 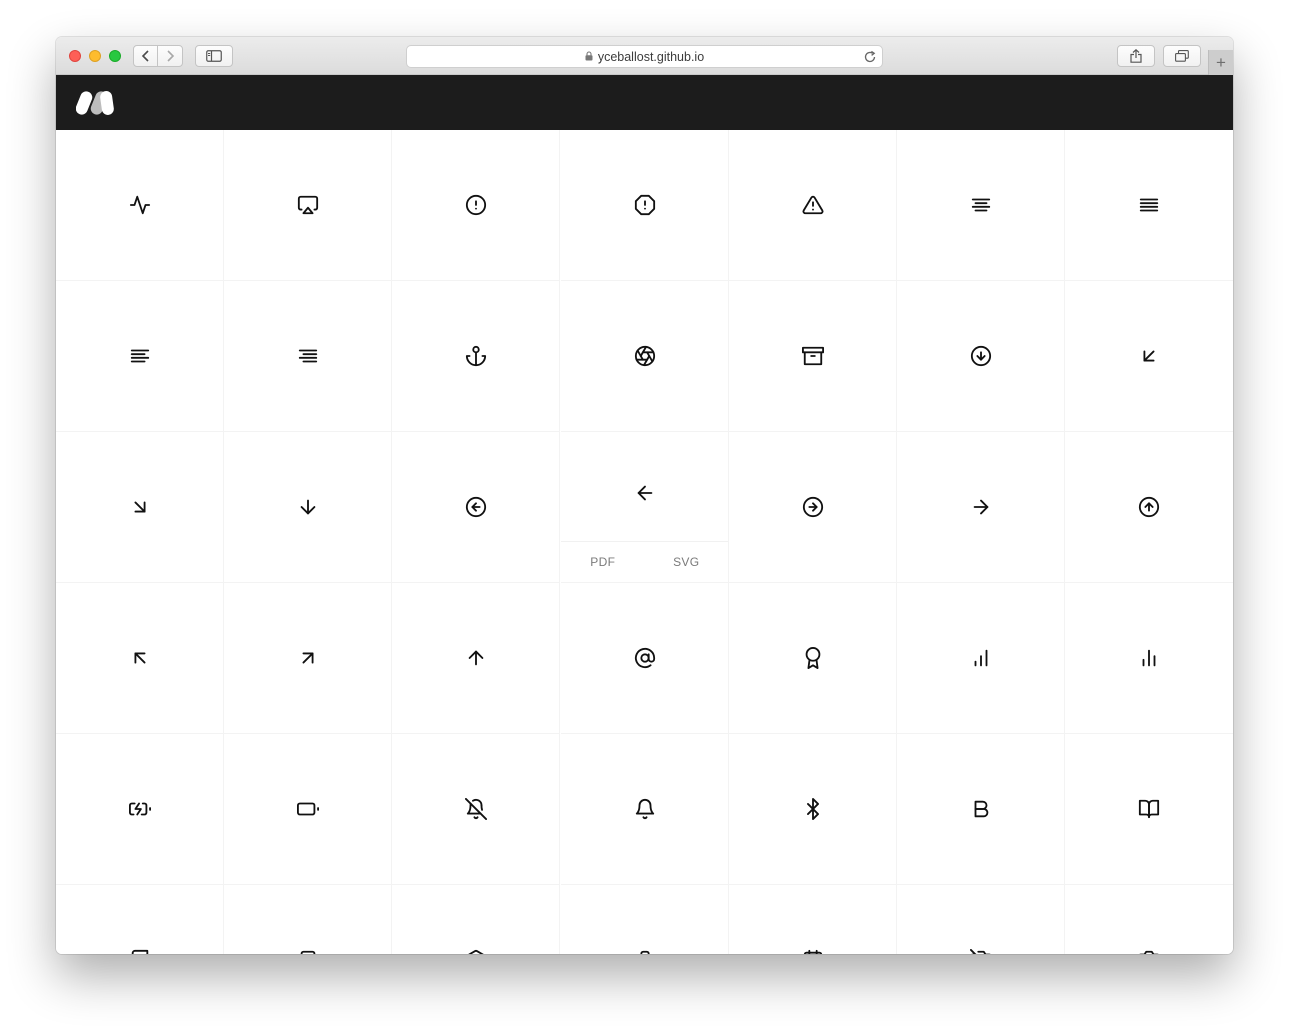 I want to click on icon-cell-bluetooth, so click(x=813, y=809).